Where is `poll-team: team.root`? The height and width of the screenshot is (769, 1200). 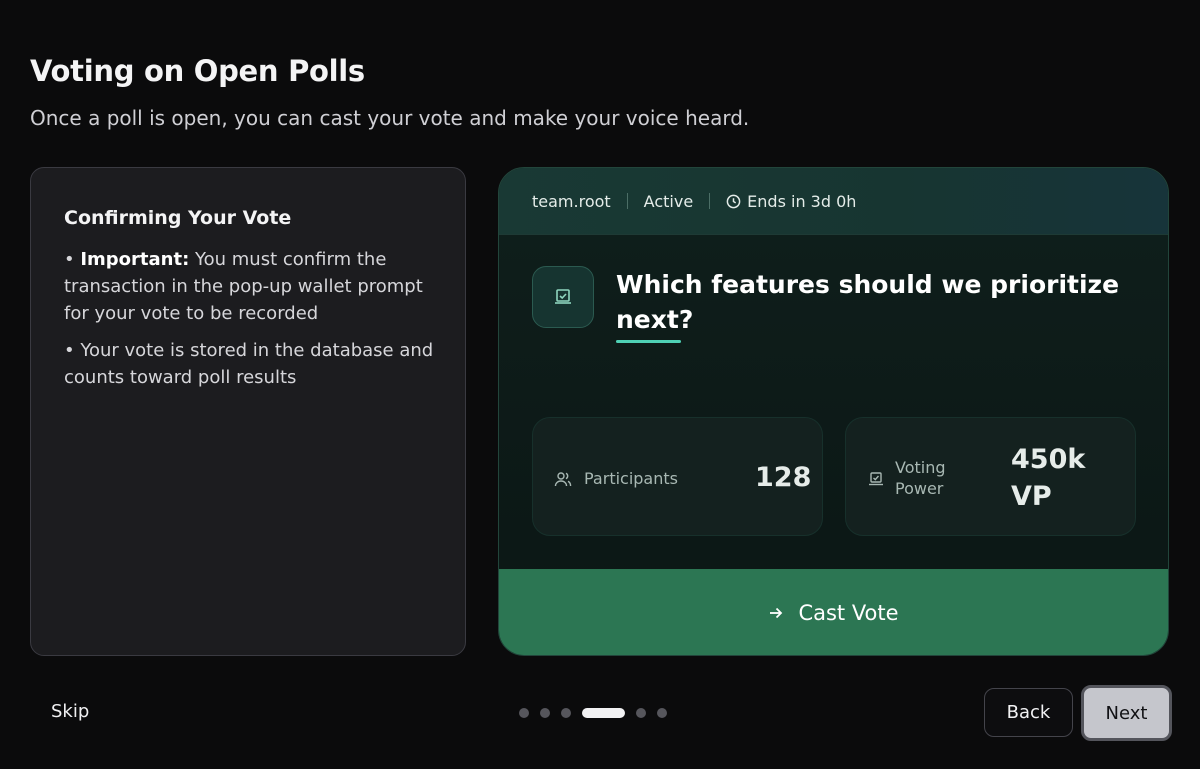 poll-team: team.root is located at coordinates (571, 201).